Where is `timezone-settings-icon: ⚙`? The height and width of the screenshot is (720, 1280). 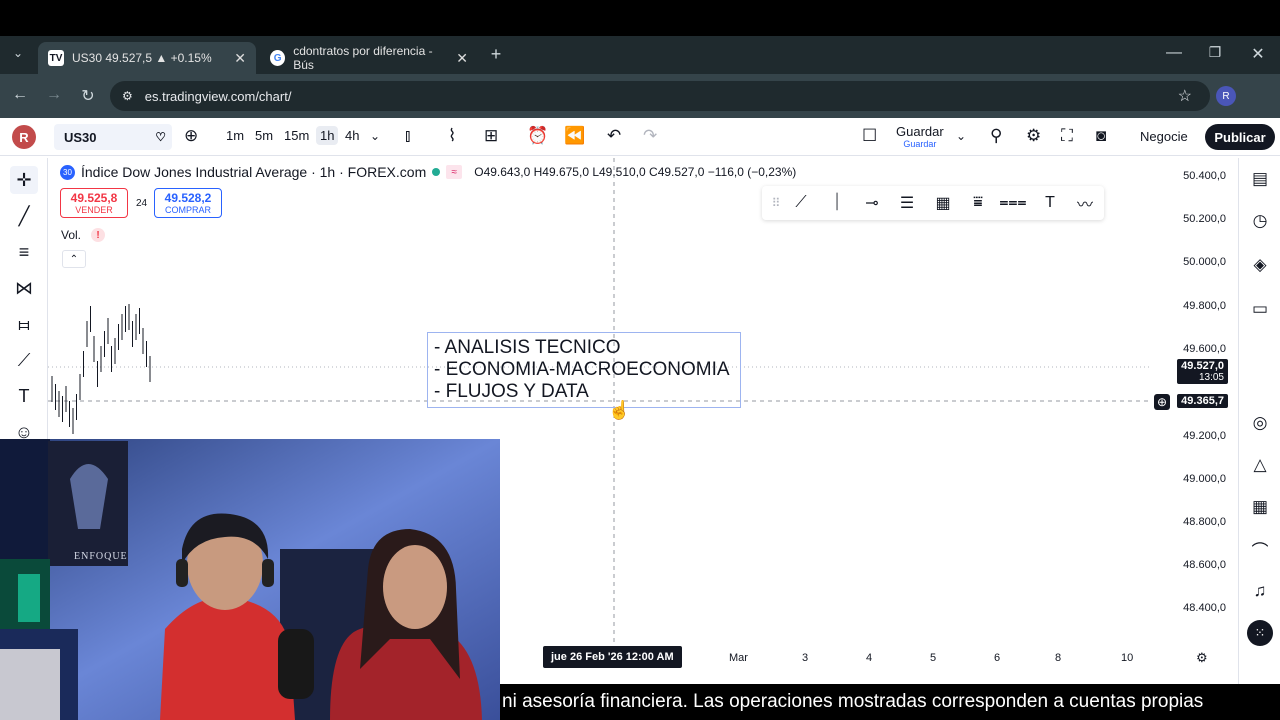
timezone-settings-icon: ⚙ is located at coordinates (1202, 658).